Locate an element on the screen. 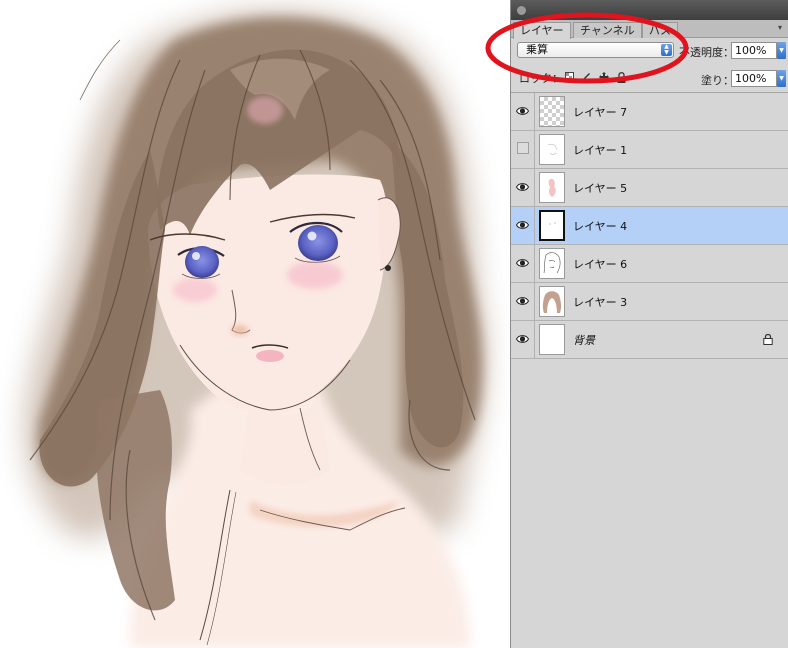 The width and height of the screenshot is (788, 648). layer-row: レイヤー 5 is located at coordinates (649, 188).